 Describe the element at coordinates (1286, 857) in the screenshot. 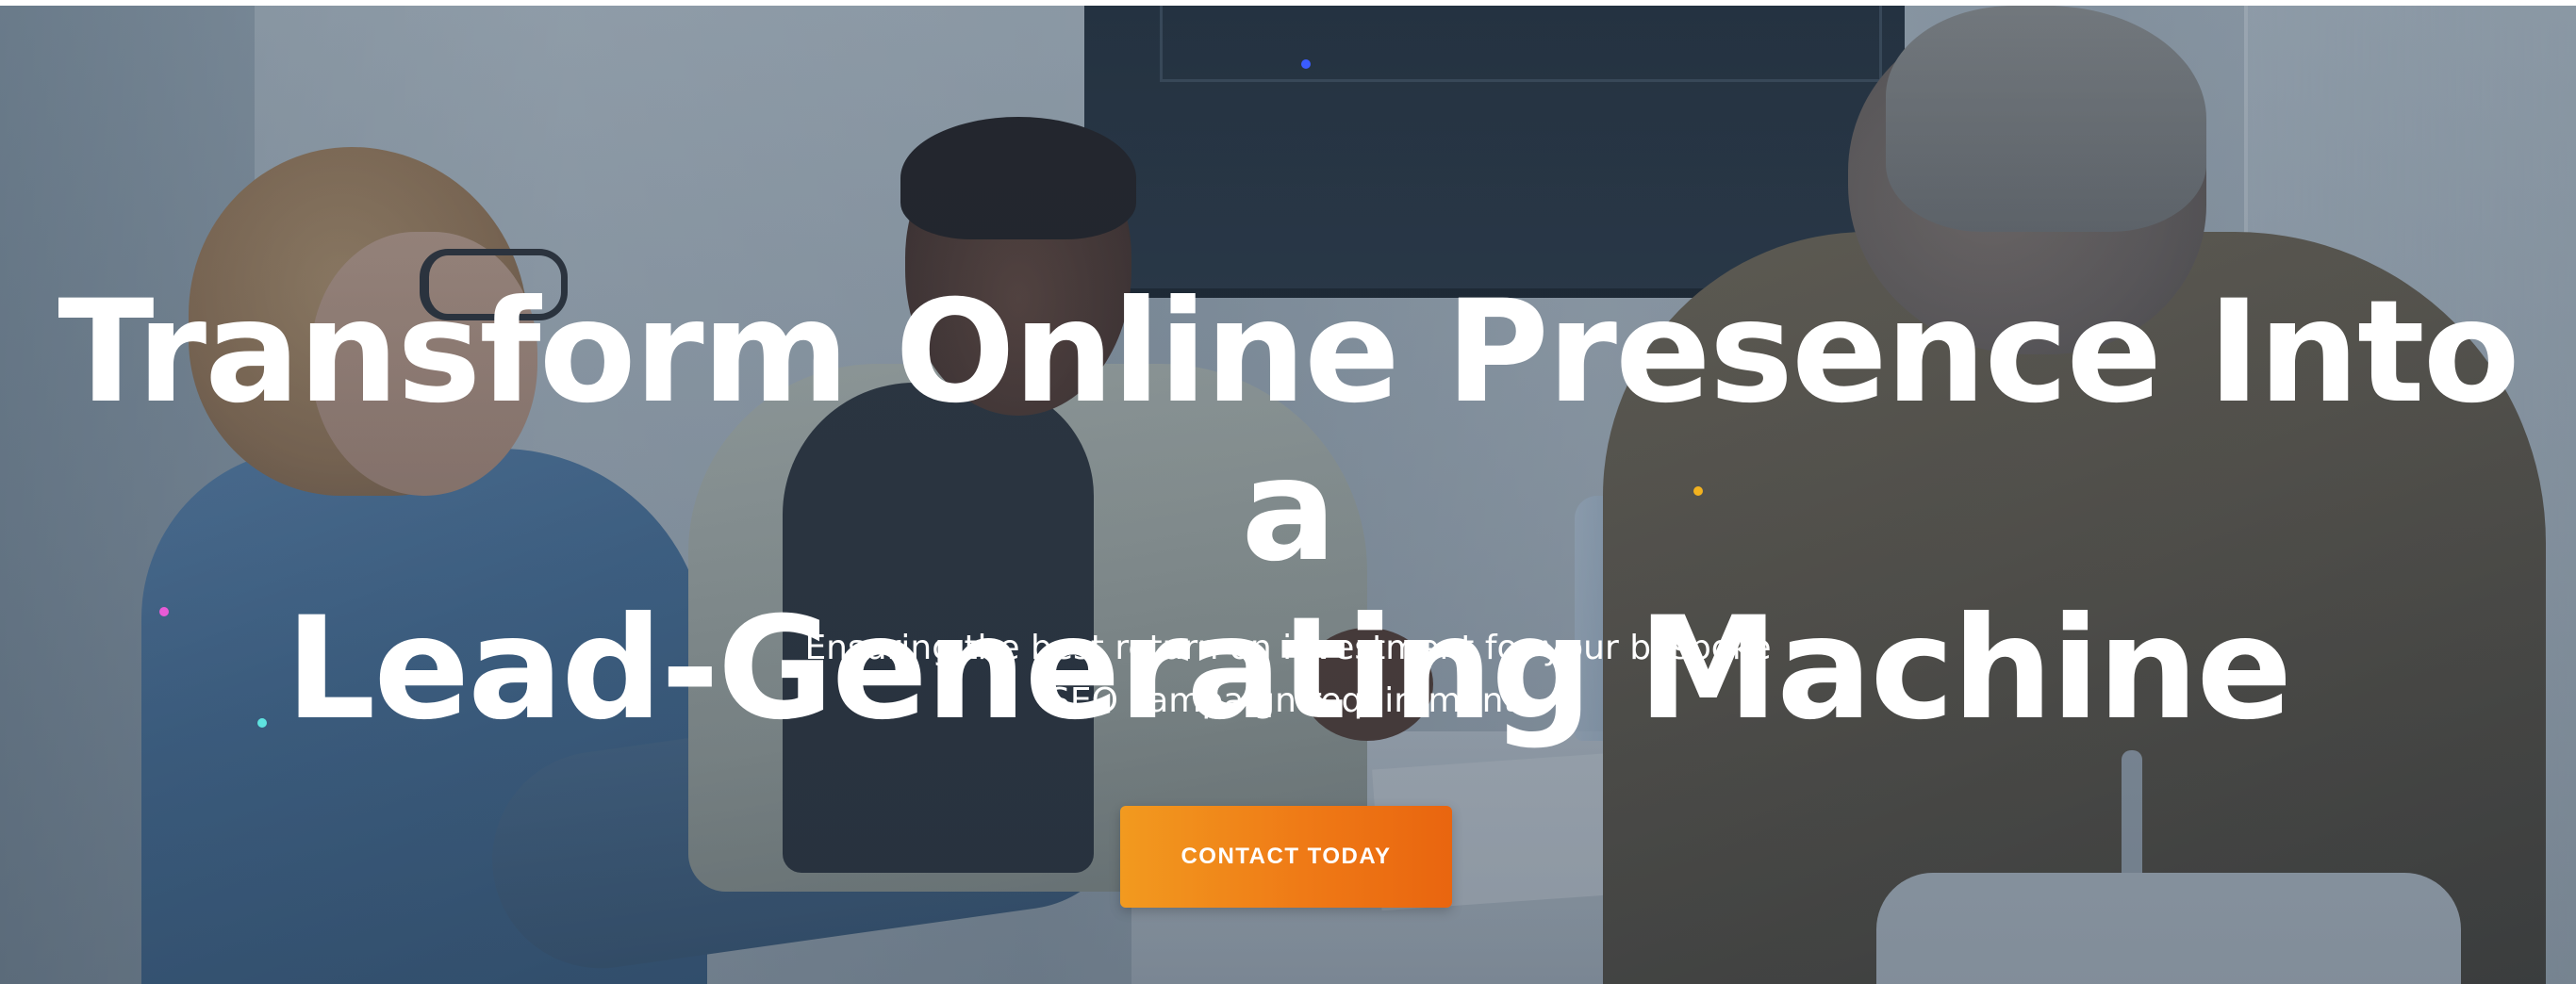

I see `contact-today-button: CONTACT TODAY` at that location.